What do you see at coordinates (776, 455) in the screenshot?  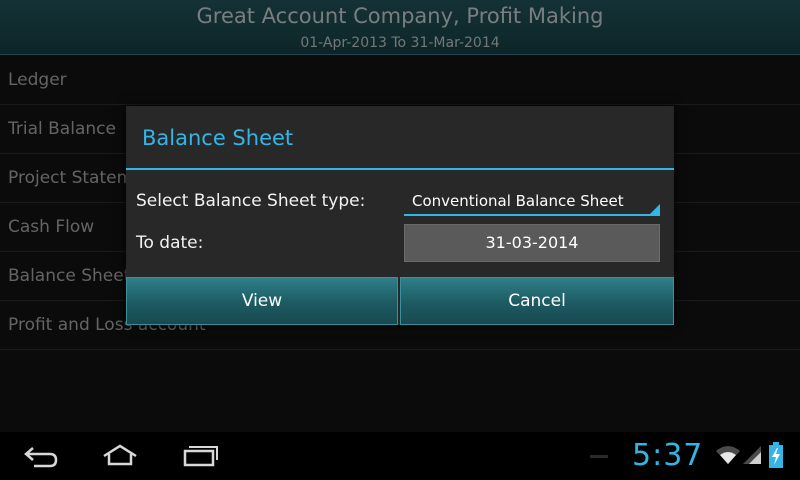 I see `battery-charging-icon` at bounding box center [776, 455].